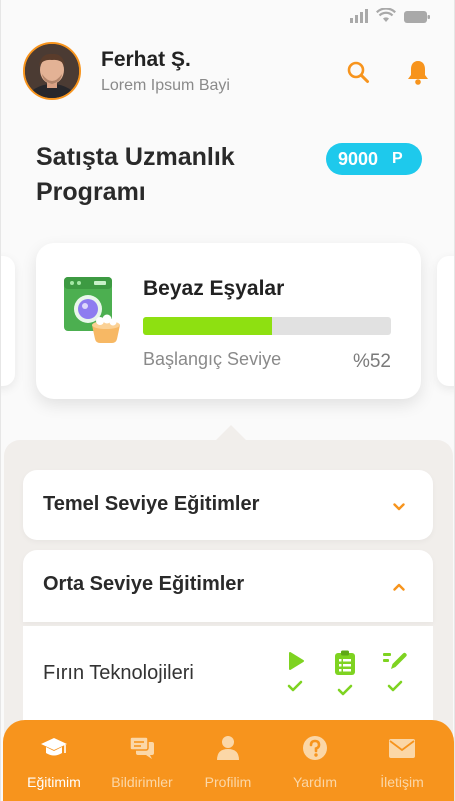 Image resolution: width=455 pixels, height=801 pixels. Describe the element at coordinates (345, 662) in the screenshot. I see `clipboard-icon` at that location.